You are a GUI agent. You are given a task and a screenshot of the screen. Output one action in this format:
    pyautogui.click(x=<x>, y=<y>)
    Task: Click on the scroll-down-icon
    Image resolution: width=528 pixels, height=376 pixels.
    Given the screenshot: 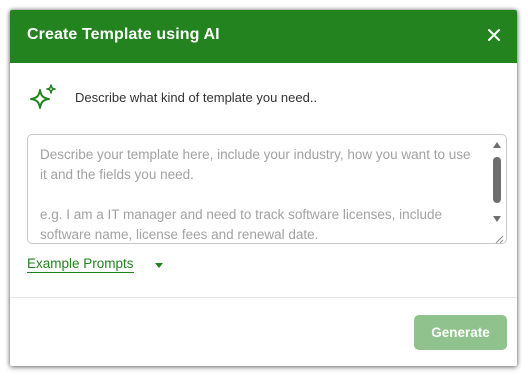 What is the action you would take?
    pyautogui.click(x=497, y=219)
    